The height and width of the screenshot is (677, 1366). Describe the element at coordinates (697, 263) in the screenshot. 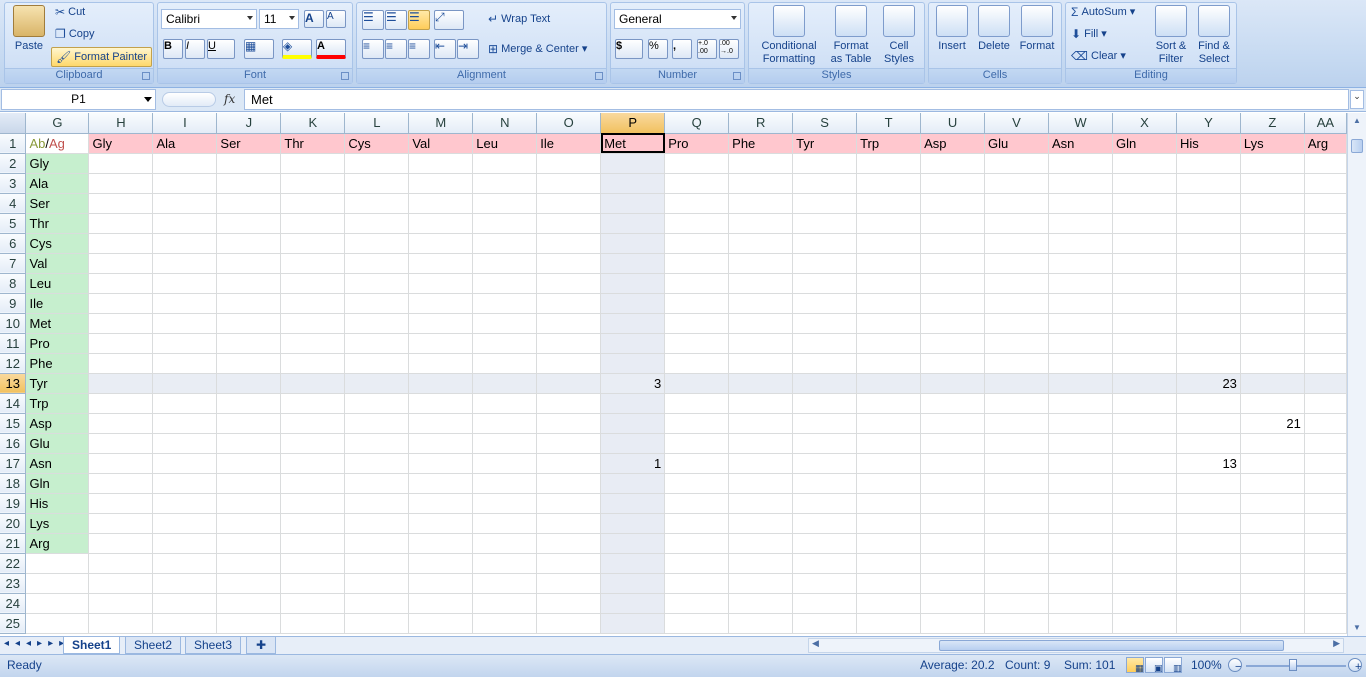

I see `cell-q7` at that location.